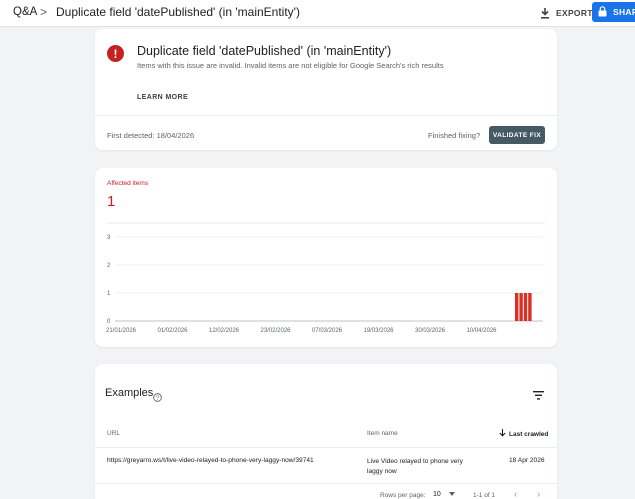 The width and height of the screenshot is (635, 499). What do you see at coordinates (378, 331) in the screenshot?
I see `x-tick-label: 19/03/2026` at bounding box center [378, 331].